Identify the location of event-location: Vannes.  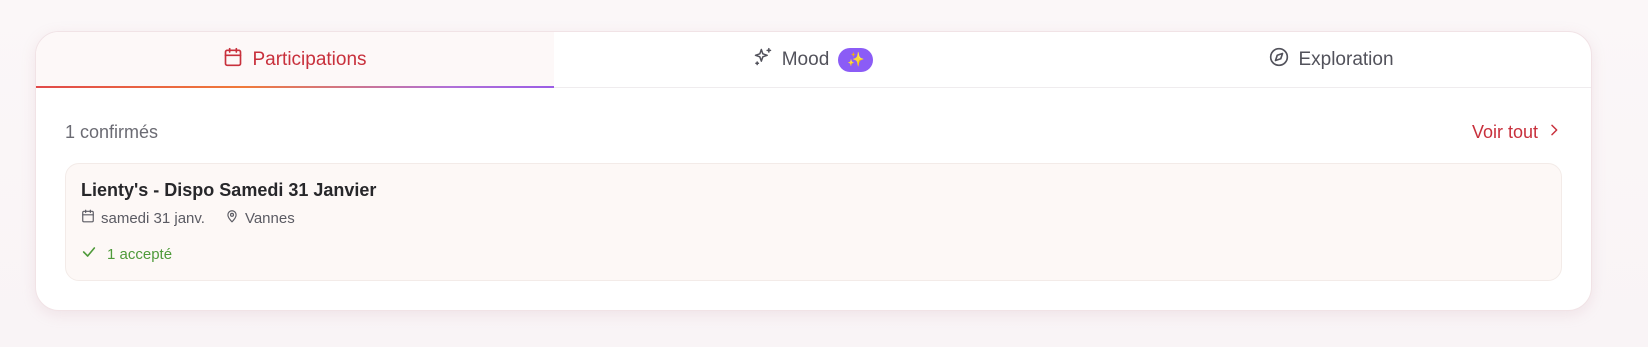
(269, 218).